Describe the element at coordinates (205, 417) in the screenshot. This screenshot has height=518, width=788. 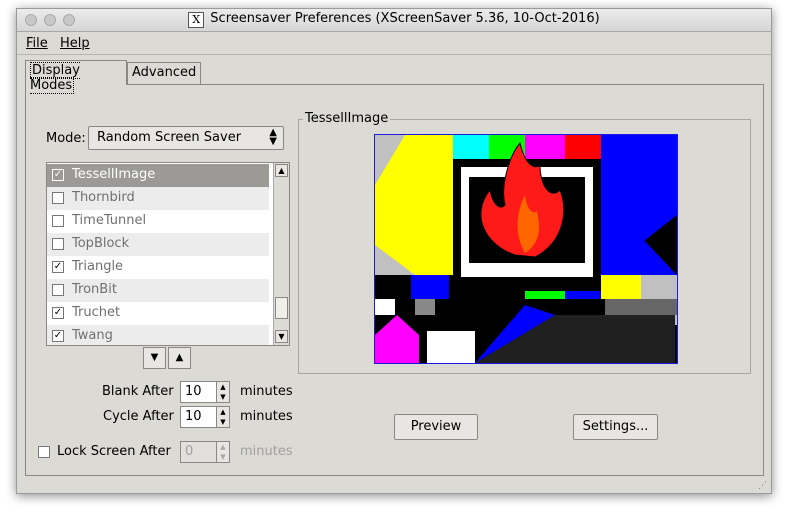
I see `cycle-after-spinner: 10 ▲ ▼` at that location.